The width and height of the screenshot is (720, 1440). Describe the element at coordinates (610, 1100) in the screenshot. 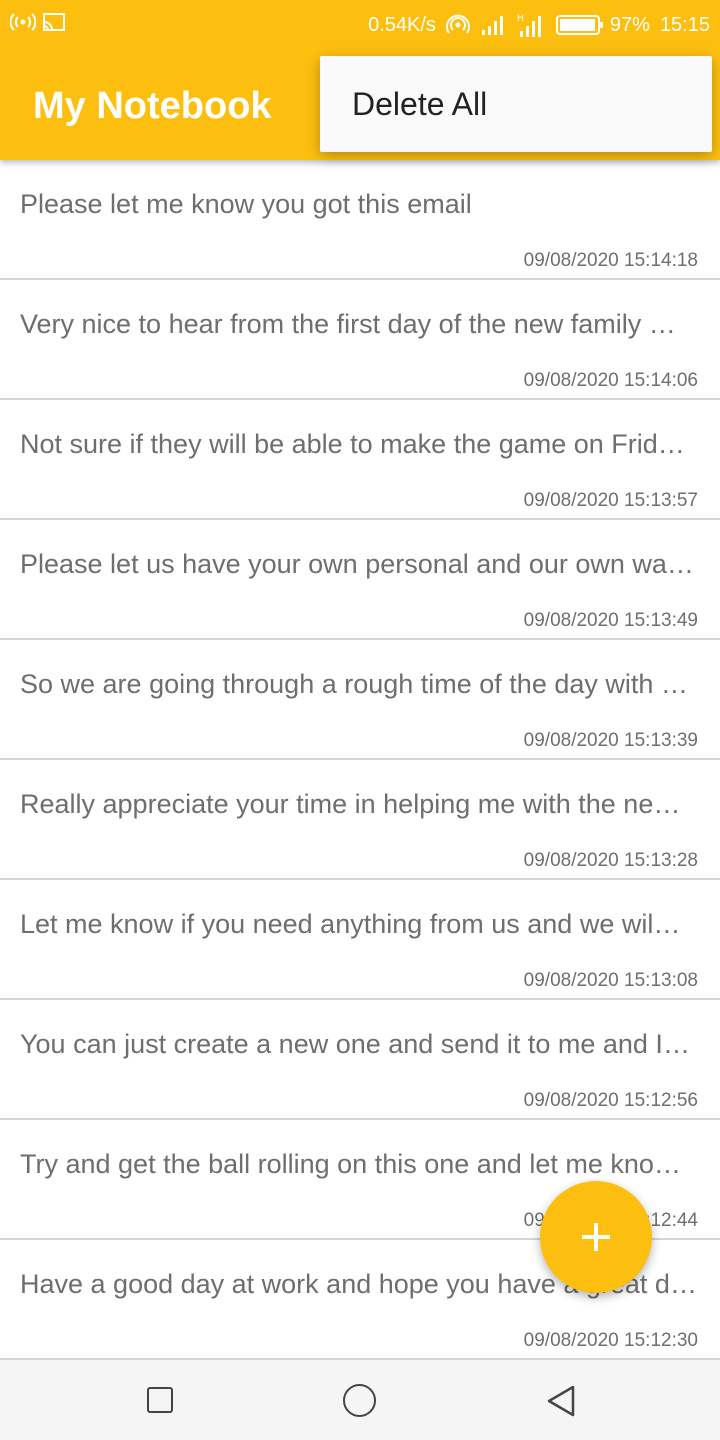

I see `note-date: 09/08/2020 15:12:56` at that location.